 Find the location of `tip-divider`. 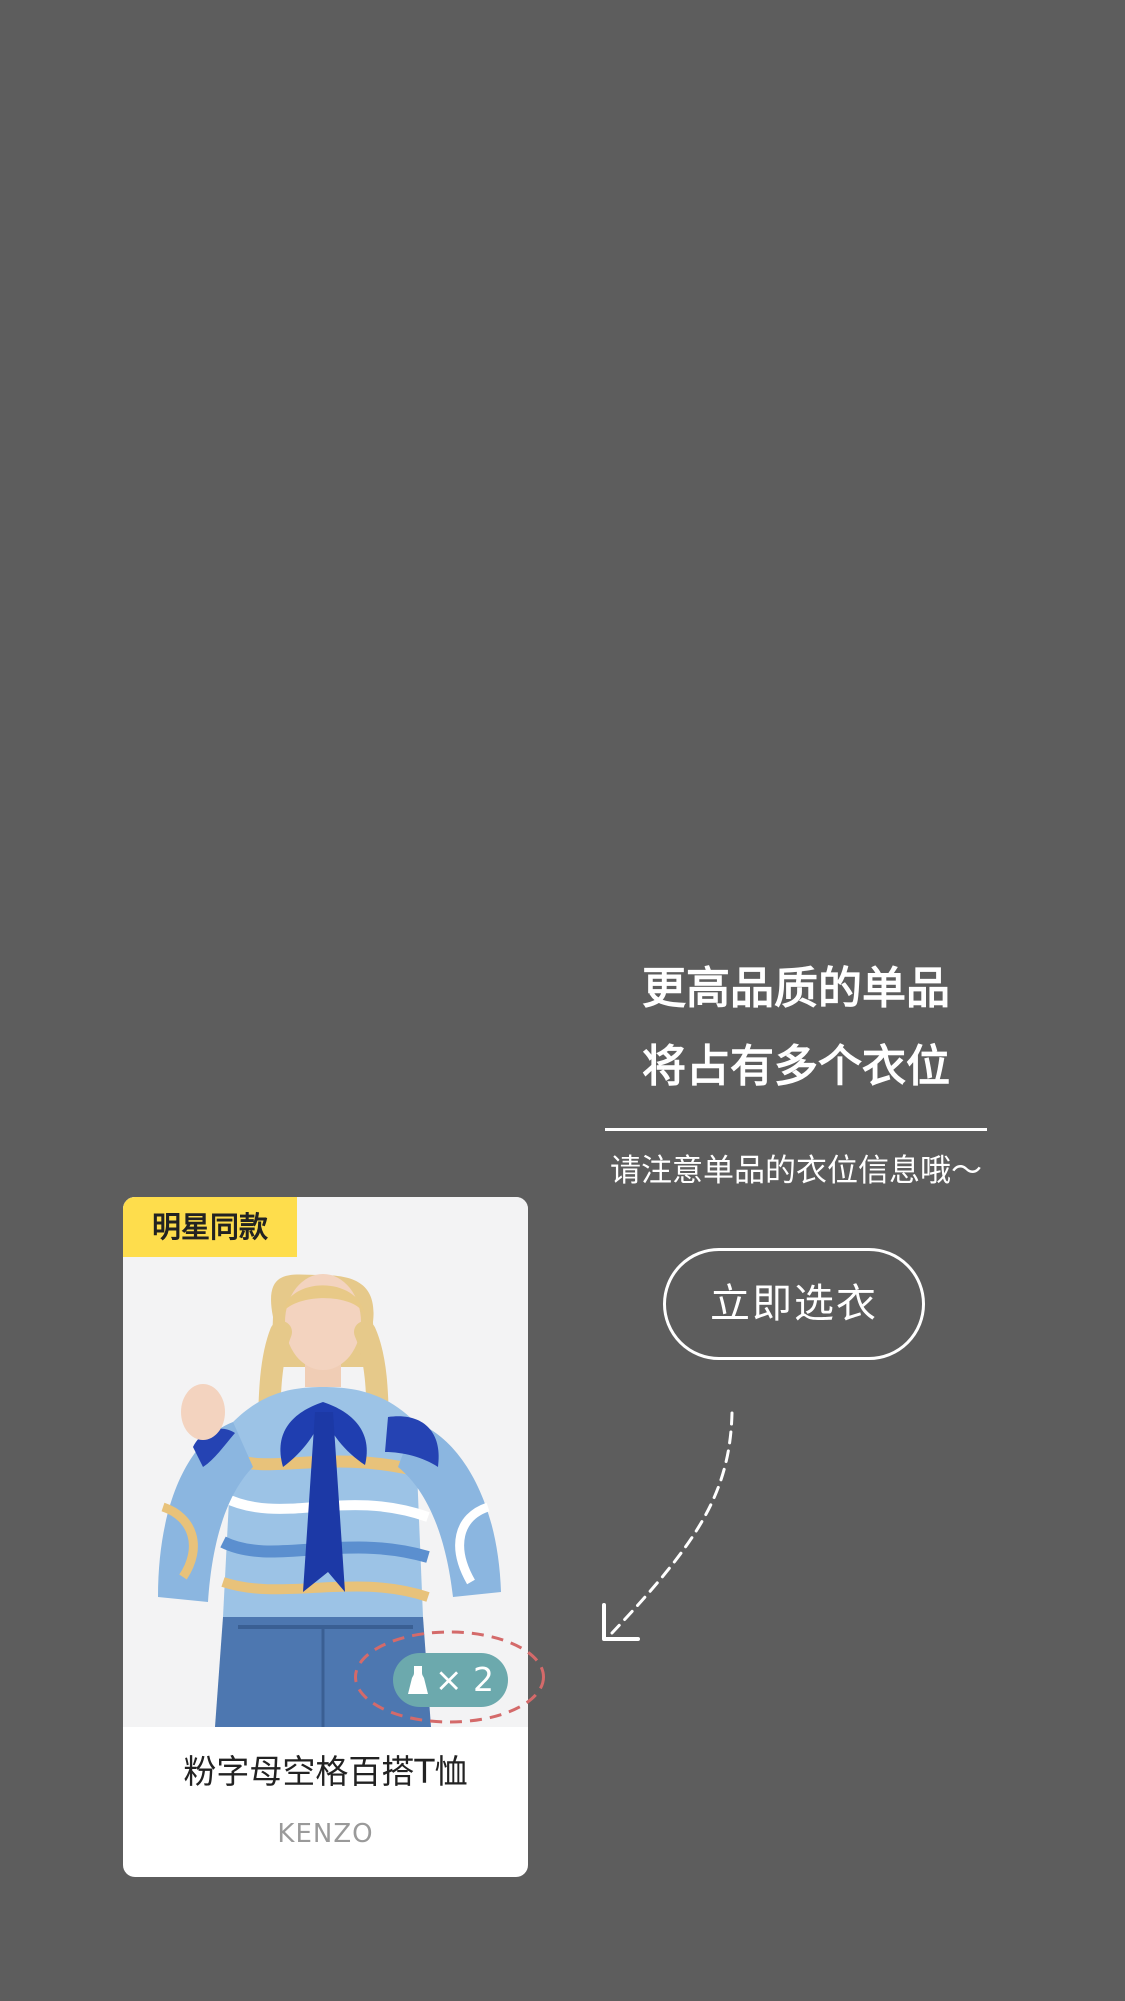

tip-divider is located at coordinates (796, 1129).